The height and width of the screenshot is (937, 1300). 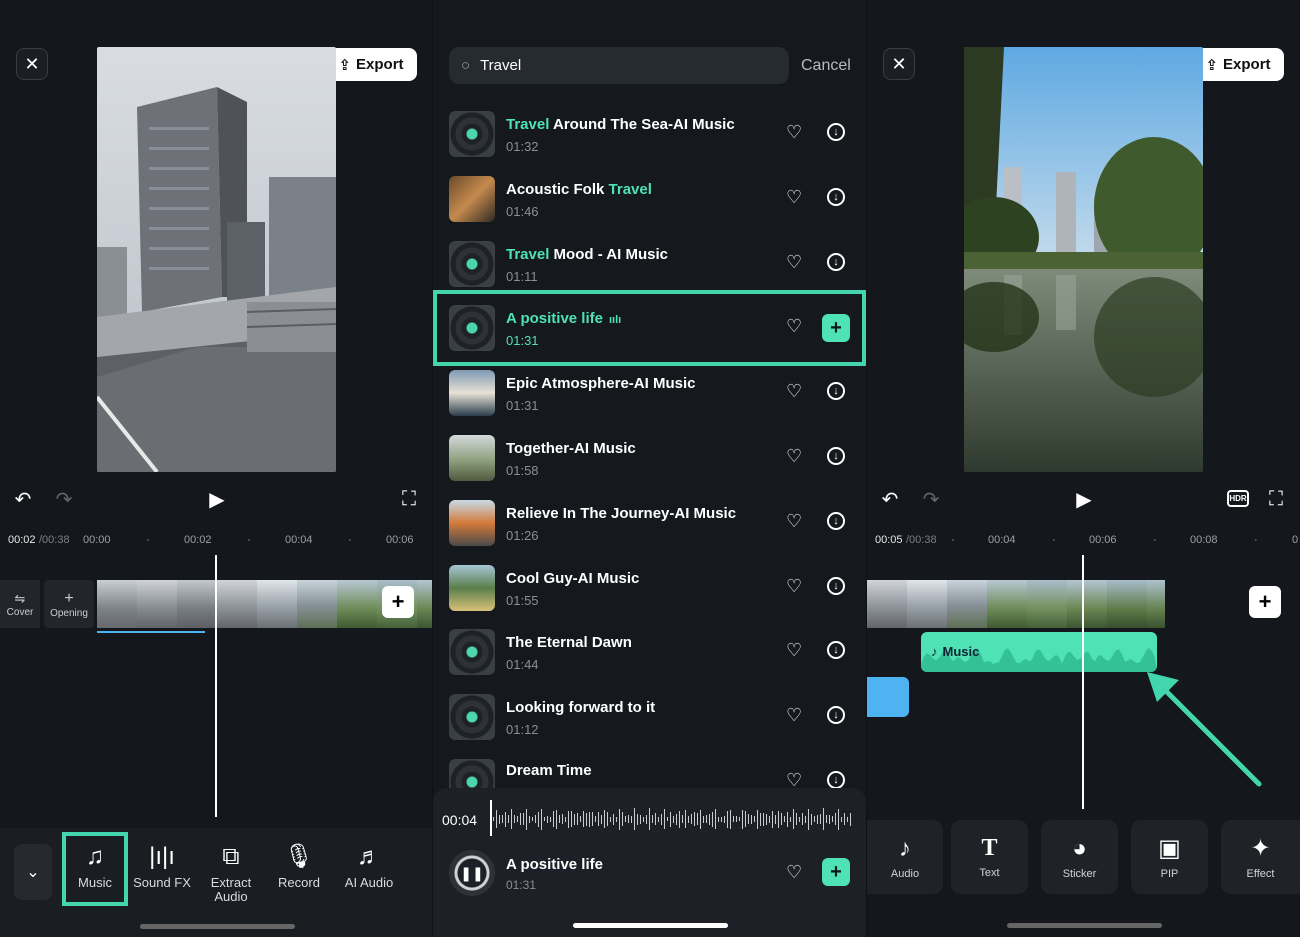 What do you see at coordinates (500, 65) in the screenshot?
I see `search-input: Travel` at bounding box center [500, 65].